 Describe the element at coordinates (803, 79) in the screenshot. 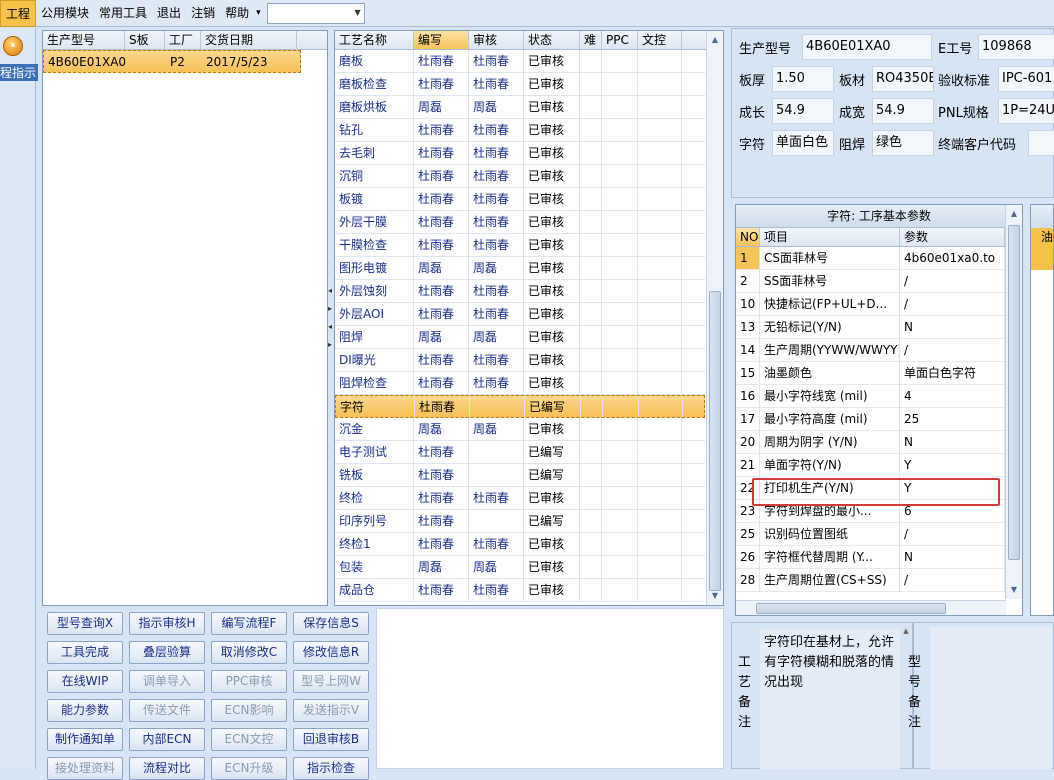

I see `thickness-field: 1.50` at that location.